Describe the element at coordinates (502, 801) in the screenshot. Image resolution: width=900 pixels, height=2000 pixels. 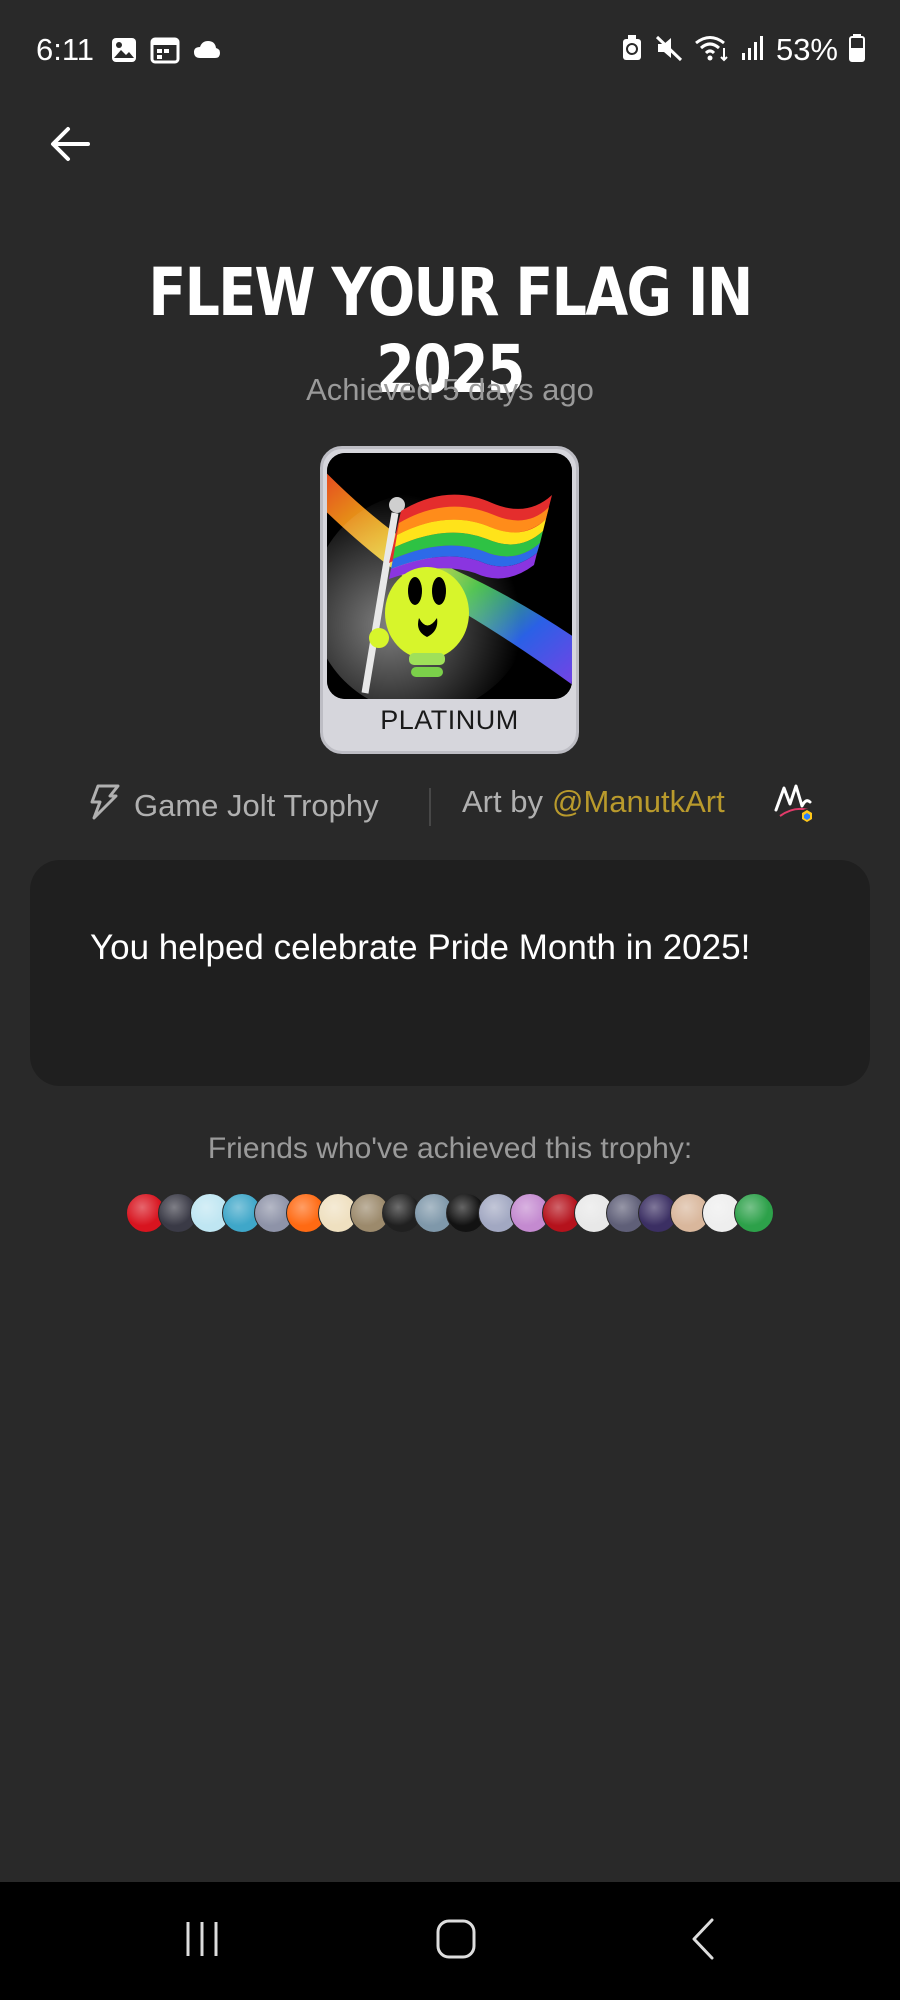
I see `art-by-label: Art by` at that location.